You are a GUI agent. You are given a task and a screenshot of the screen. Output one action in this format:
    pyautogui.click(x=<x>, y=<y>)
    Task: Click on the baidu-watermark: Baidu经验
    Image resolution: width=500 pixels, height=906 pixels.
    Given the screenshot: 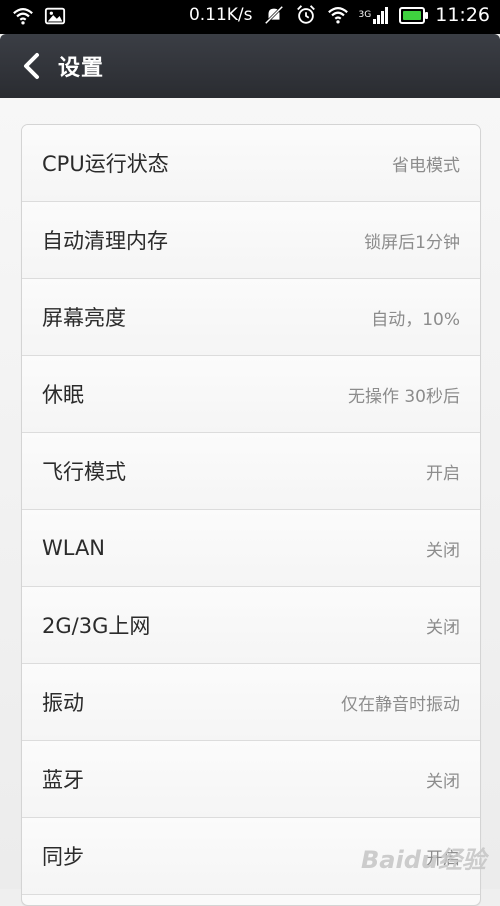 What is the action you would take?
    pyautogui.click(x=423, y=860)
    